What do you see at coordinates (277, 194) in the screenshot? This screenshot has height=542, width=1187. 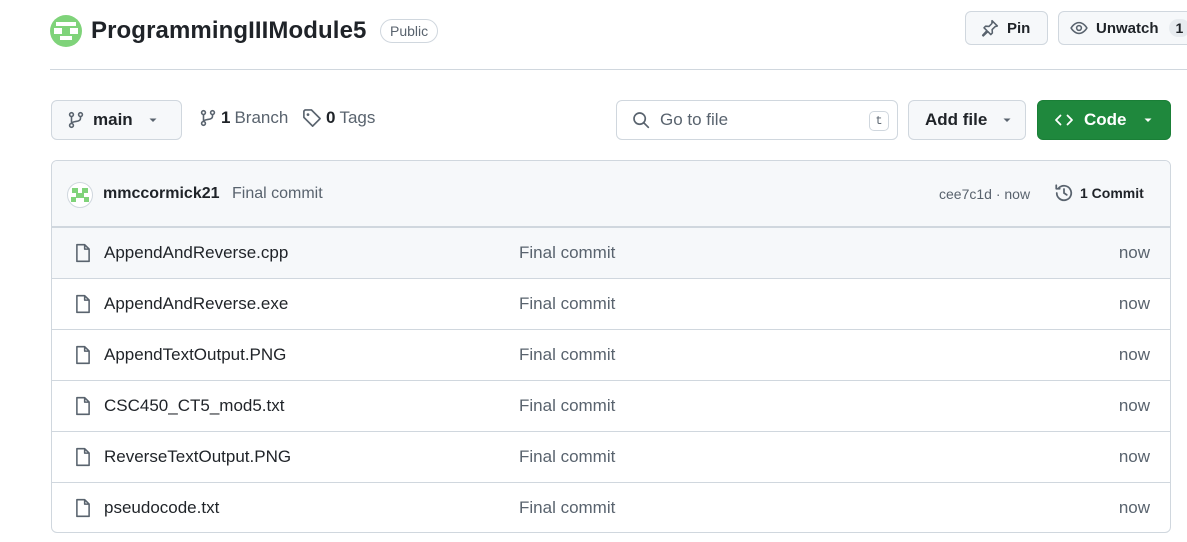 I see `commit-message: Final commit` at bounding box center [277, 194].